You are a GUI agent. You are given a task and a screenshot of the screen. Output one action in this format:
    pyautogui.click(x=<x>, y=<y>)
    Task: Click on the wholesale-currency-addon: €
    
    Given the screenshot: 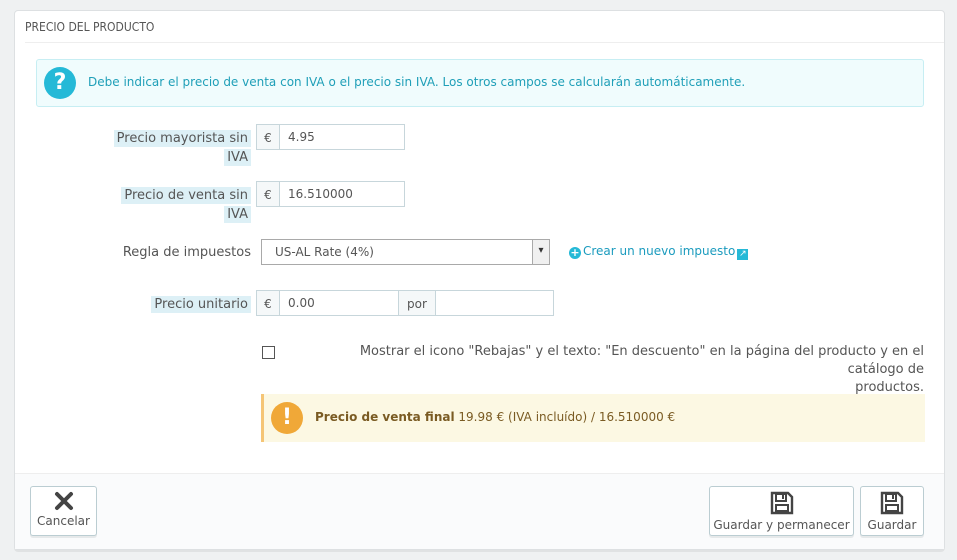 What is the action you would take?
    pyautogui.click(x=268, y=137)
    